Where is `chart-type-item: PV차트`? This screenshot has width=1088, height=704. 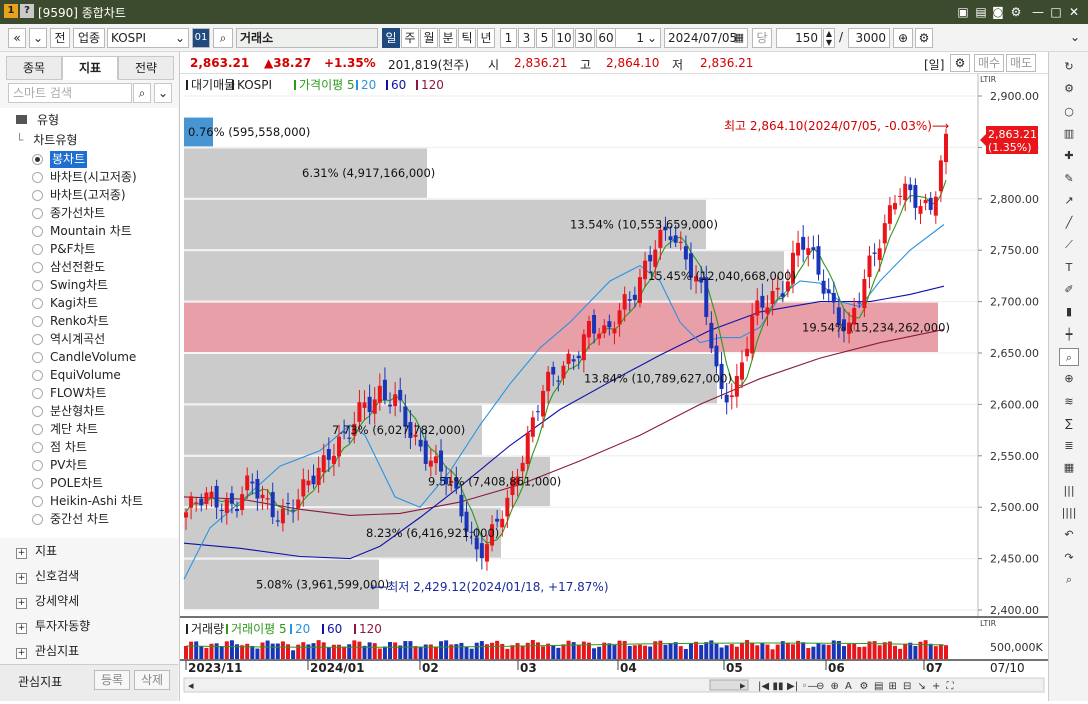
chart-type-item: PV차트 is located at coordinates (69, 465).